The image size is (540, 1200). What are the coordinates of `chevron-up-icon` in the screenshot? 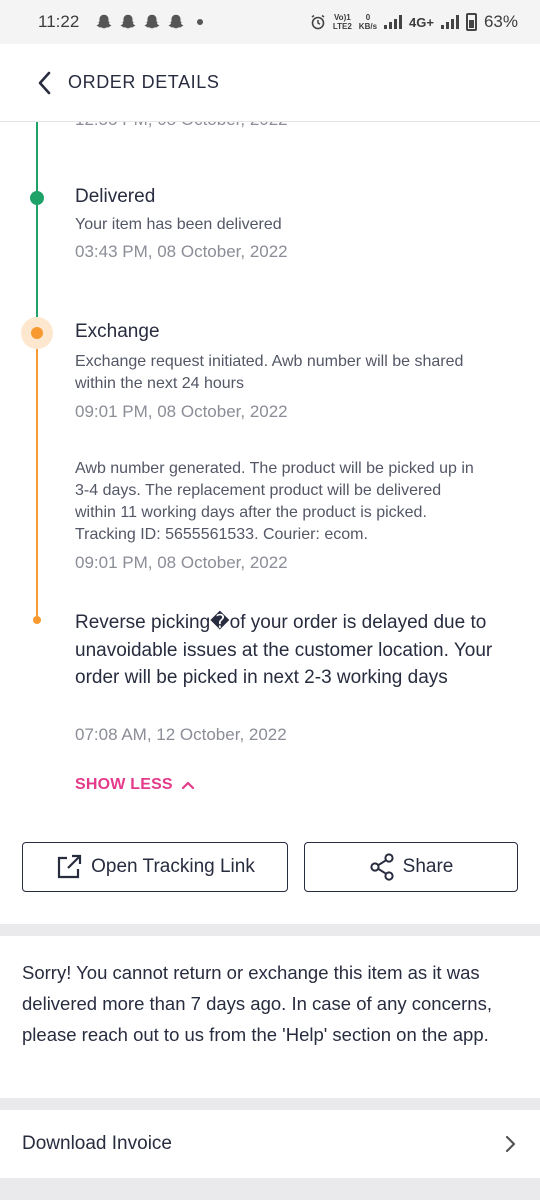 It's located at (187, 785).